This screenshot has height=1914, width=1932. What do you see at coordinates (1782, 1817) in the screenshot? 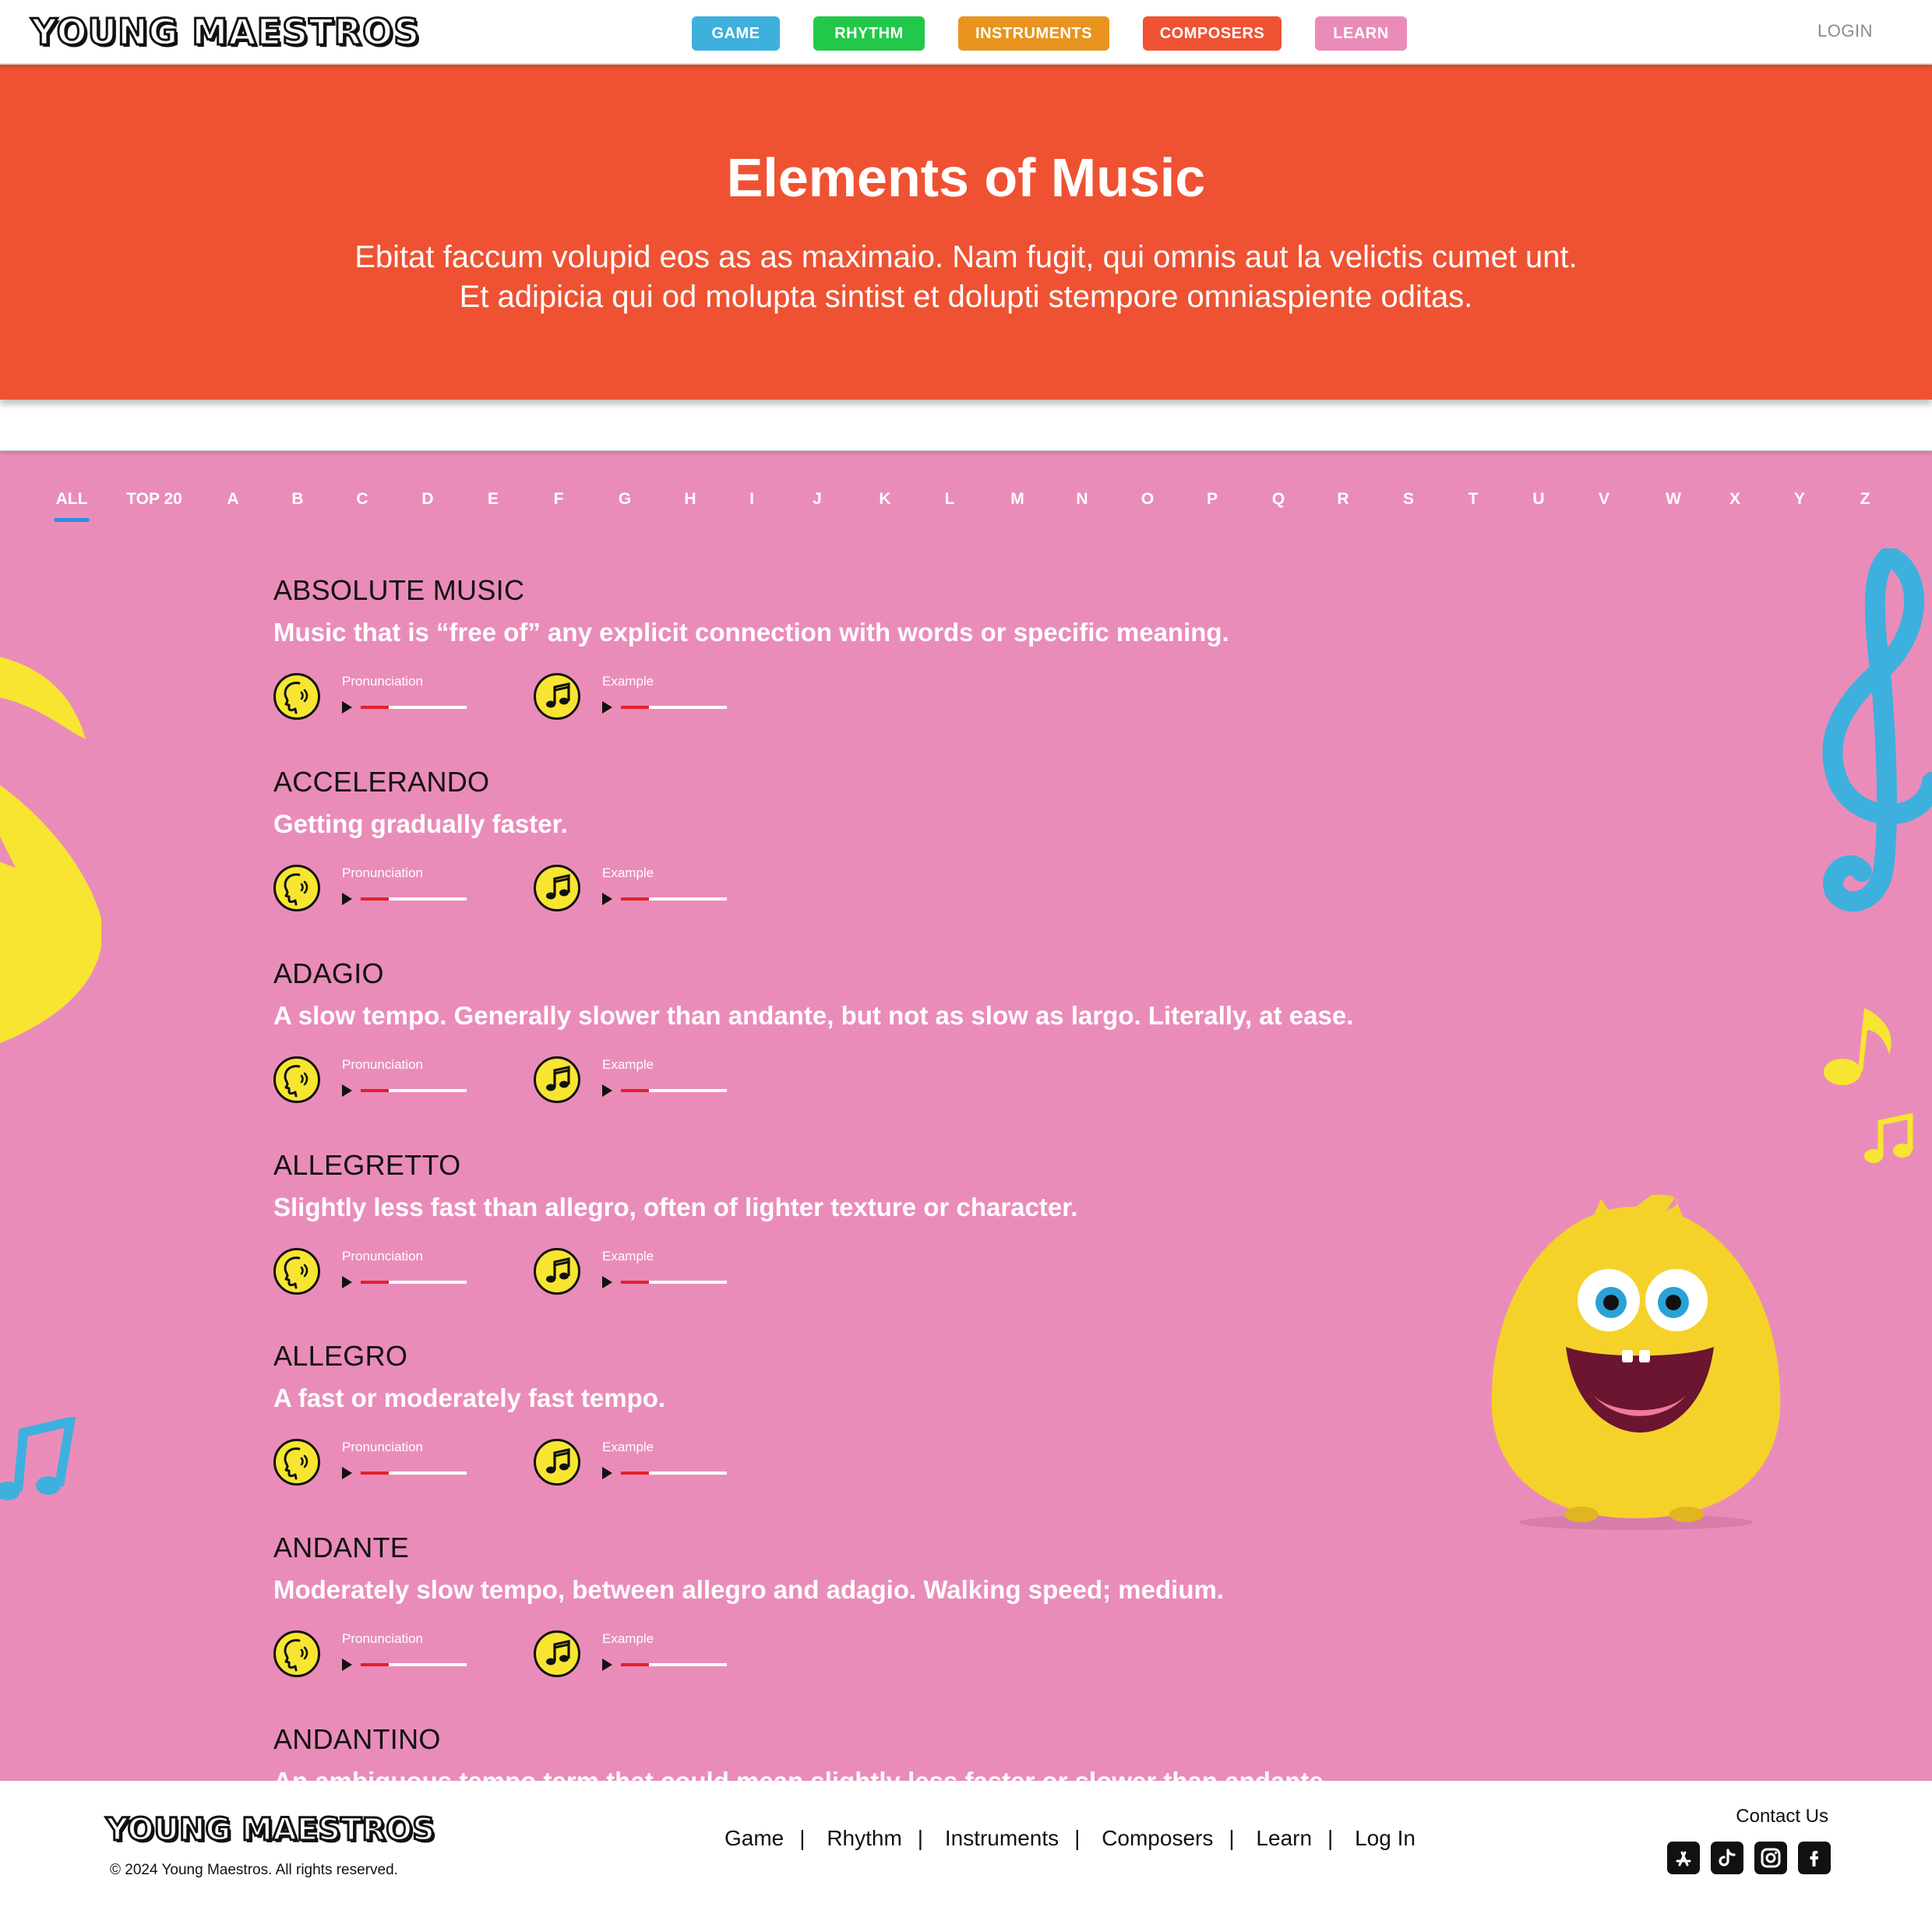
I see `contact-us-link: Contact Us` at bounding box center [1782, 1817].